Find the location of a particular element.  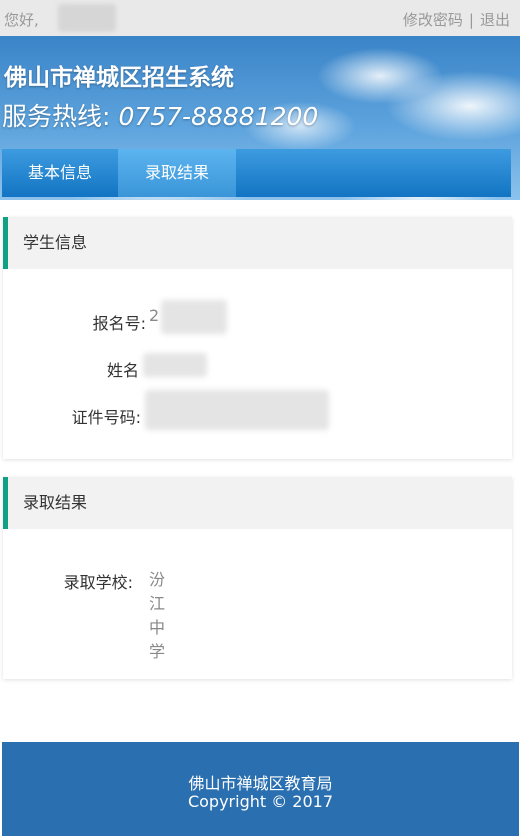

service-hotline: 服务热线: 0757-88881200 is located at coordinates (160, 115).